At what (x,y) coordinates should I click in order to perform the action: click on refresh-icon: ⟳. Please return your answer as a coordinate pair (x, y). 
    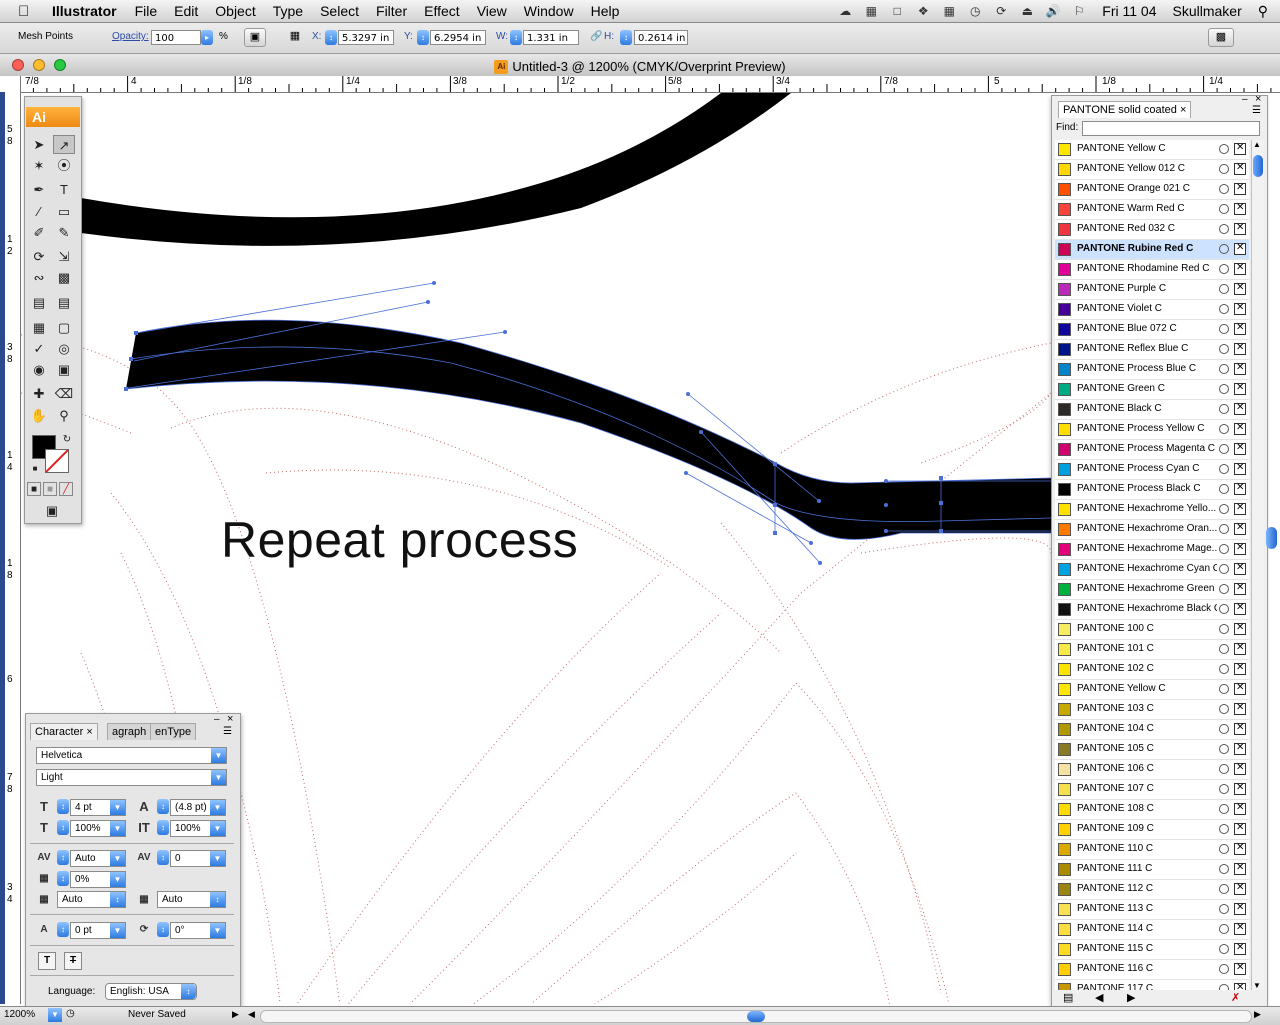
    Looking at the image, I should click on (1001, 11).